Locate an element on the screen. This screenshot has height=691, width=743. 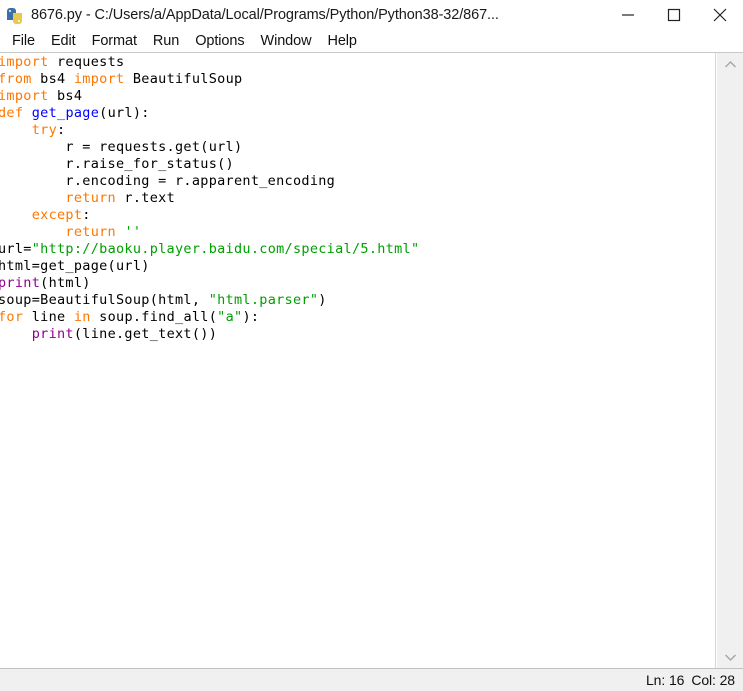
line-number-indicator: Ln: 16 is located at coordinates (665, 680).